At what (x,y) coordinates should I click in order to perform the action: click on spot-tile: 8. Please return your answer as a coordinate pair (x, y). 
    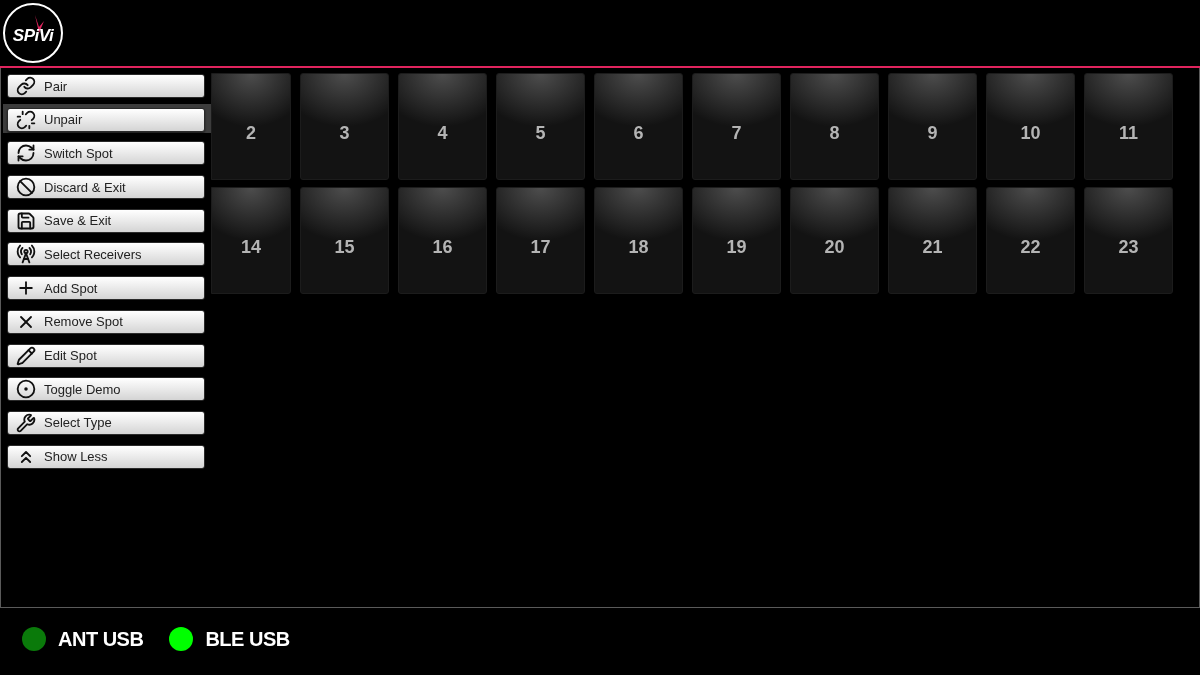
    Looking at the image, I should click on (834, 126).